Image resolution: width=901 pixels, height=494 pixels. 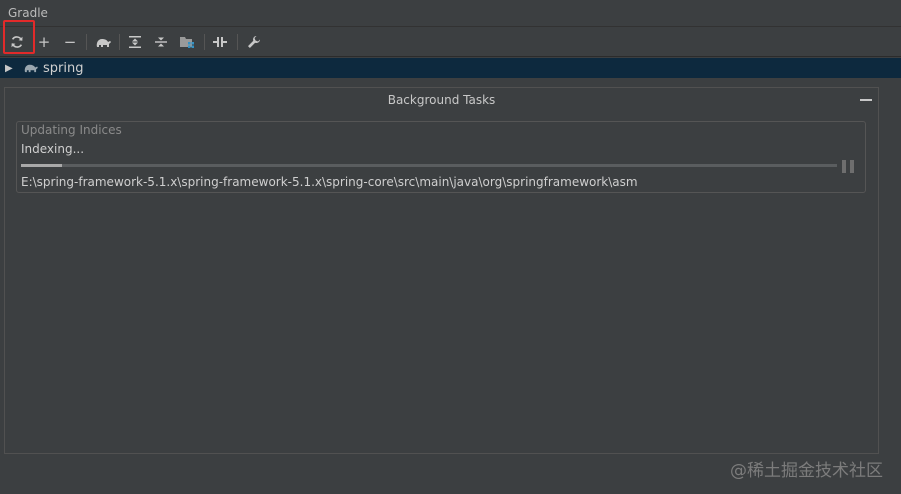 What do you see at coordinates (441, 100) in the screenshot?
I see `background-tasks-title: Background Tasks` at bounding box center [441, 100].